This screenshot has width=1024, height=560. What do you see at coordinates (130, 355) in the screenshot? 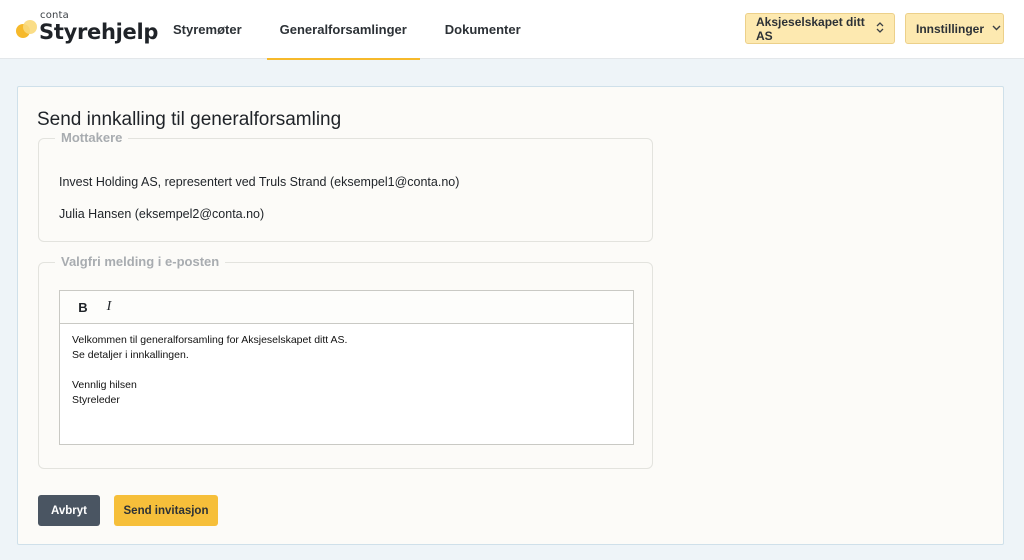
I see `message-line: Se detaljer i innkallingen.` at bounding box center [130, 355].